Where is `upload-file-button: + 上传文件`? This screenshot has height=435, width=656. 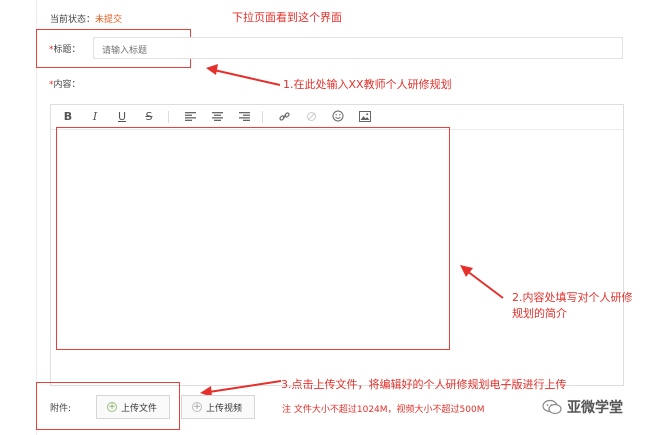
upload-file-button: + 上传文件 is located at coordinates (133, 407).